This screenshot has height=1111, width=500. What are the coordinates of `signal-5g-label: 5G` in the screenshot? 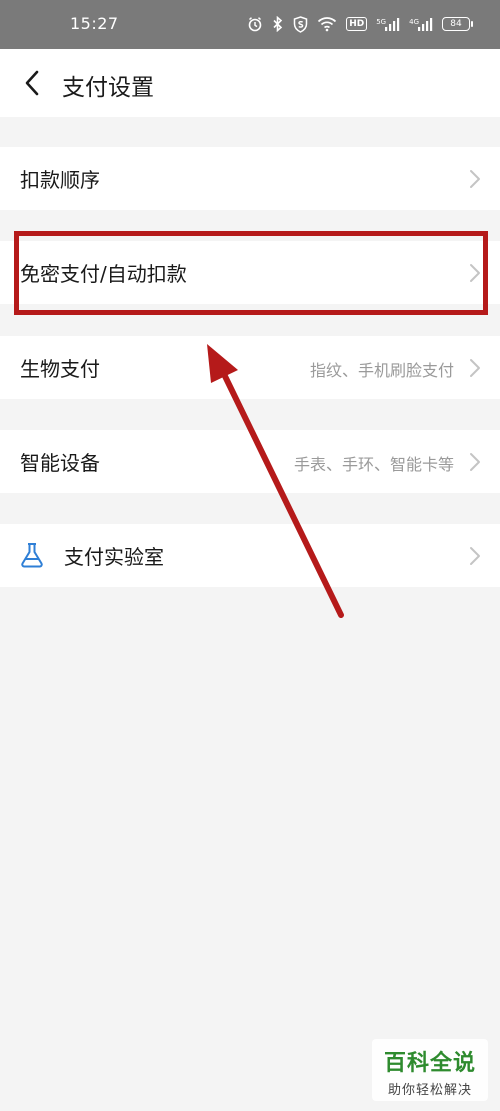 It's located at (381, 22).